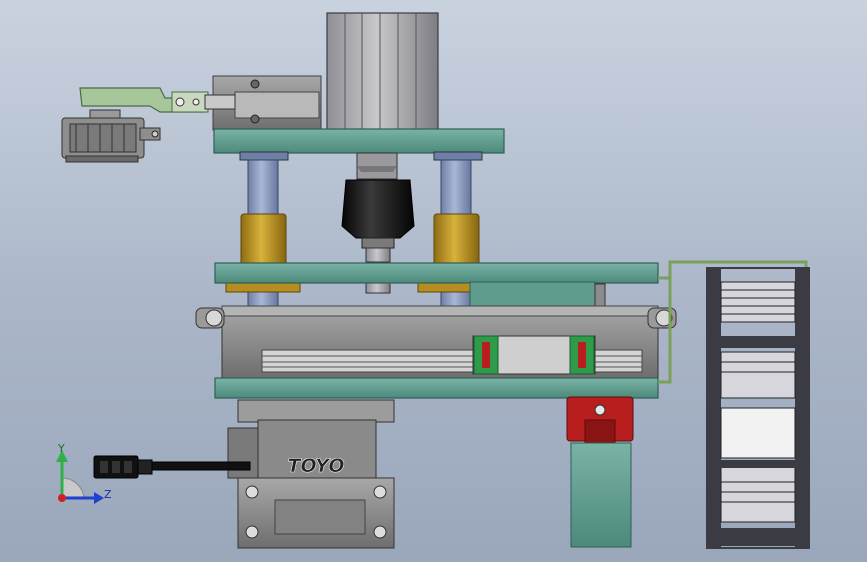 The height and width of the screenshot is (562, 867). Describe the element at coordinates (359, 141) in the screenshot. I see `top-plate` at that location.